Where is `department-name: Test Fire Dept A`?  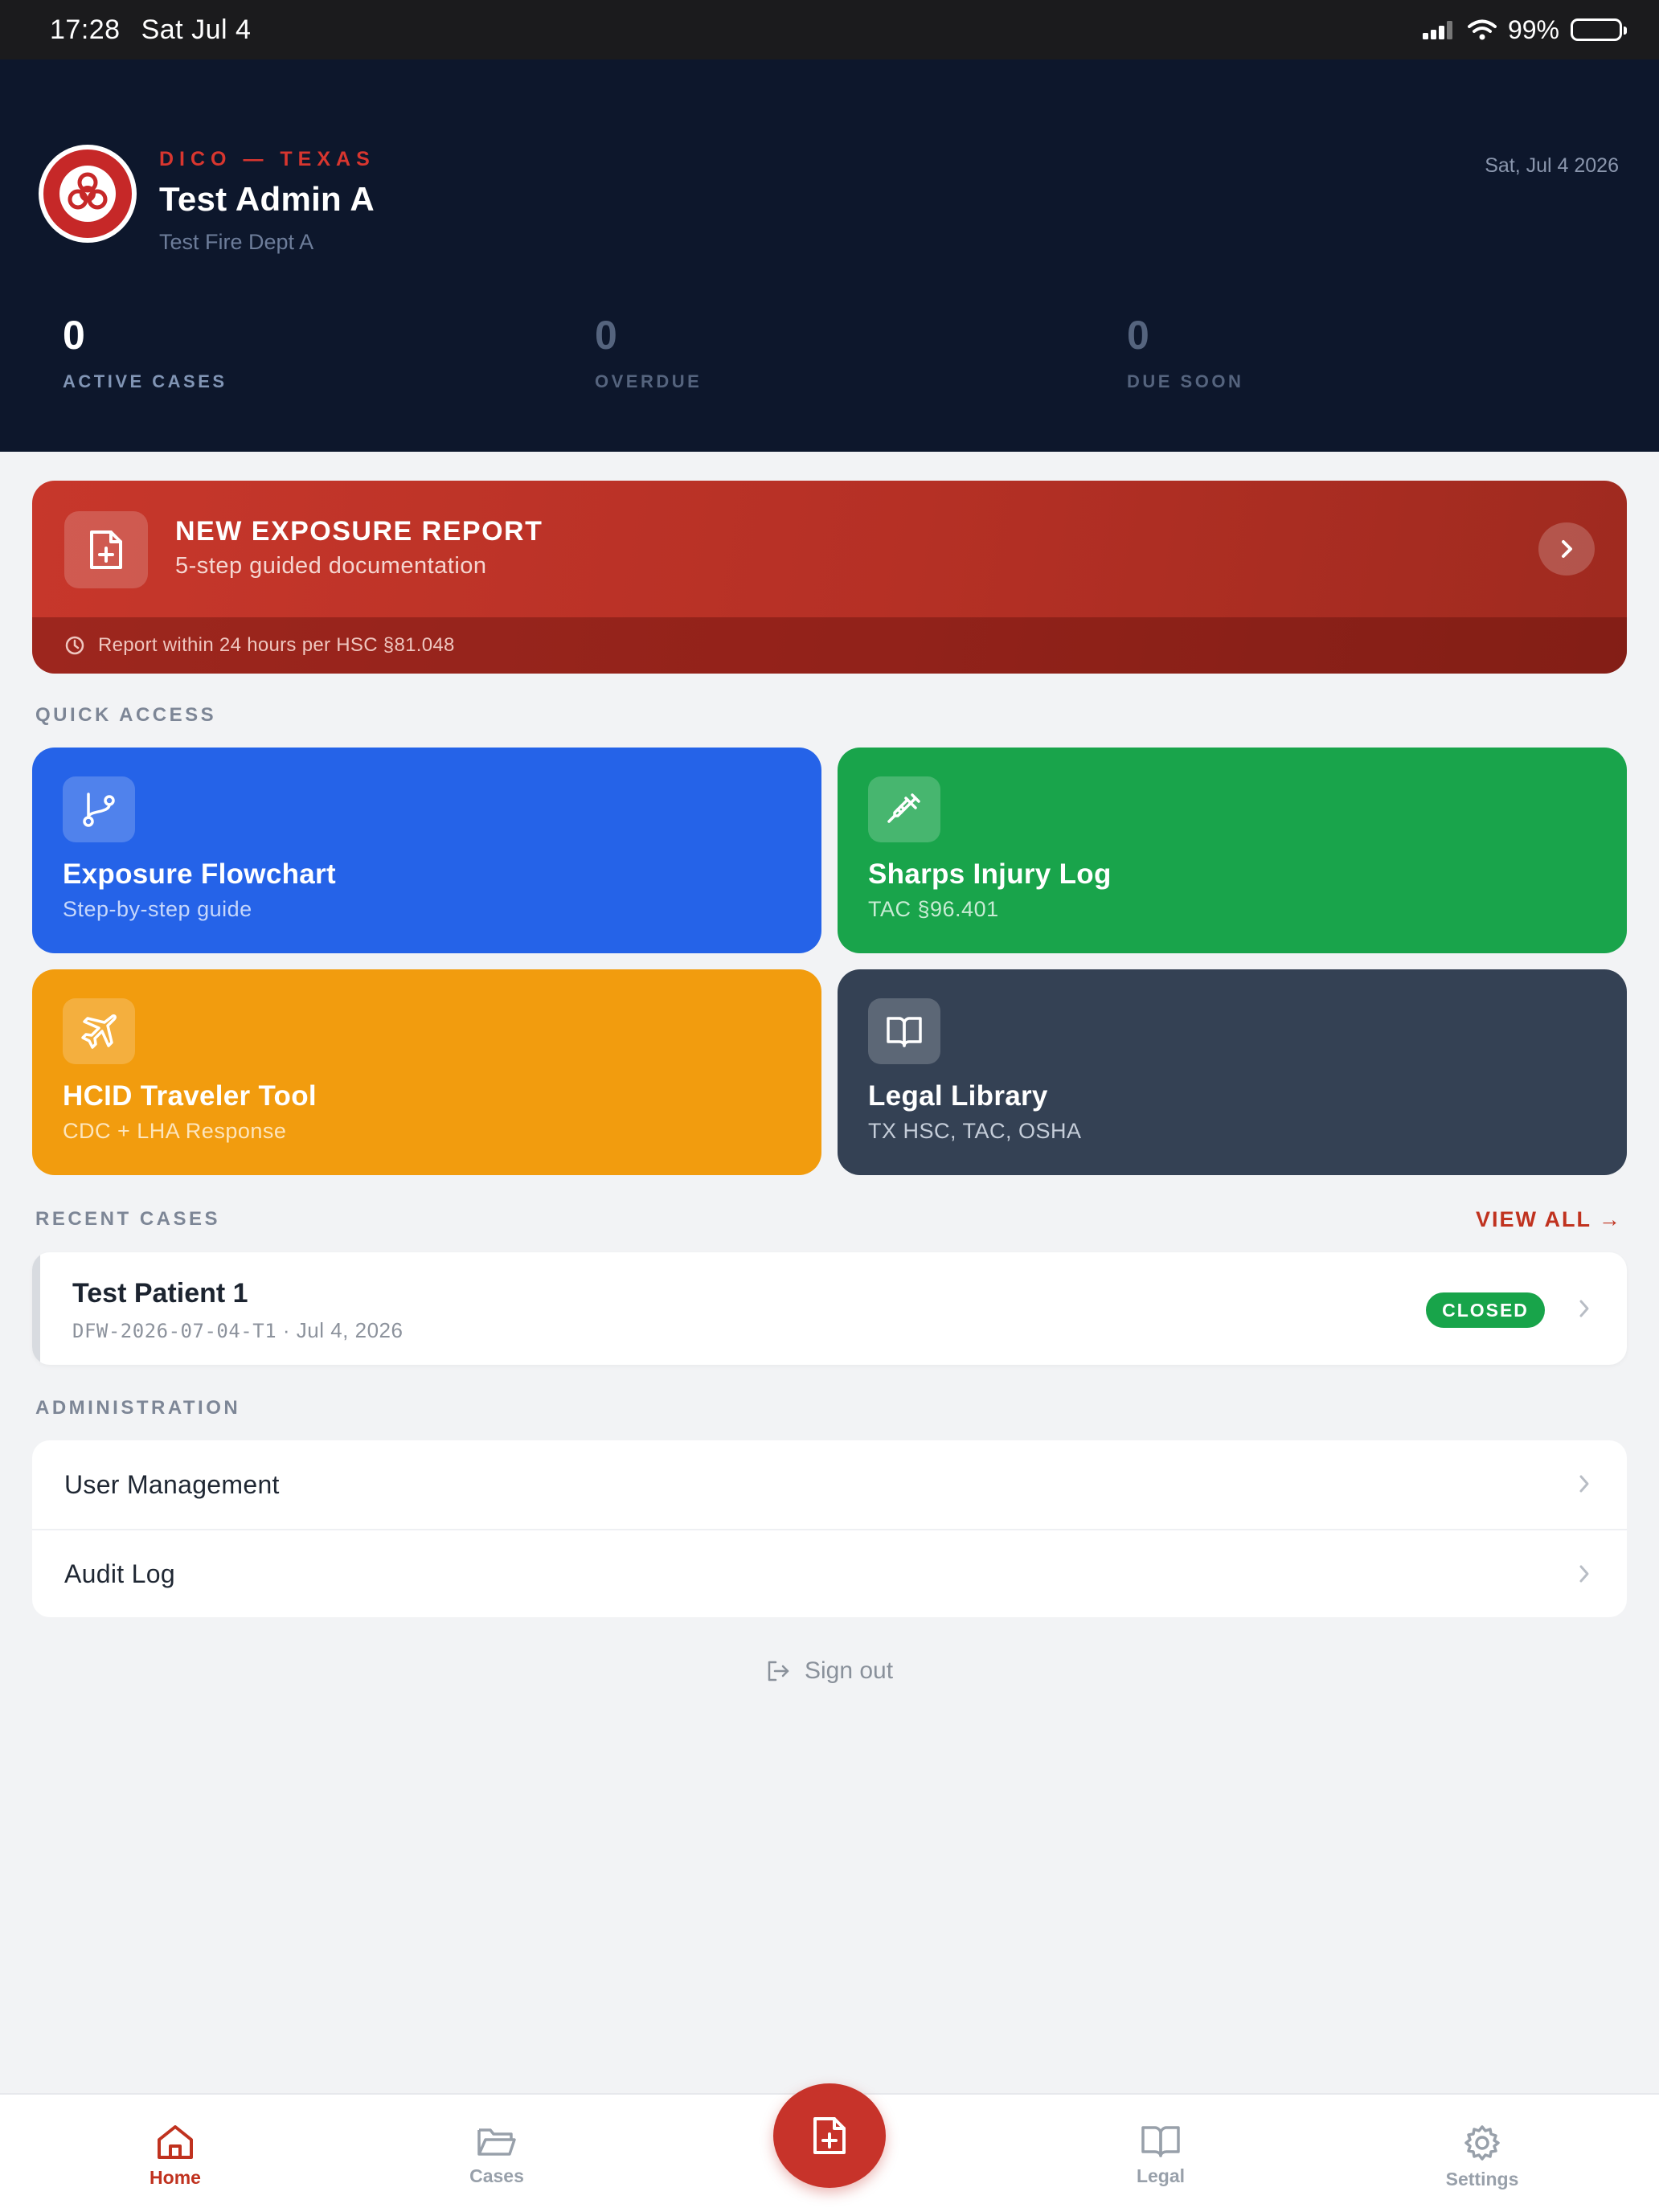 department-name: Test Fire Dept A is located at coordinates (237, 242).